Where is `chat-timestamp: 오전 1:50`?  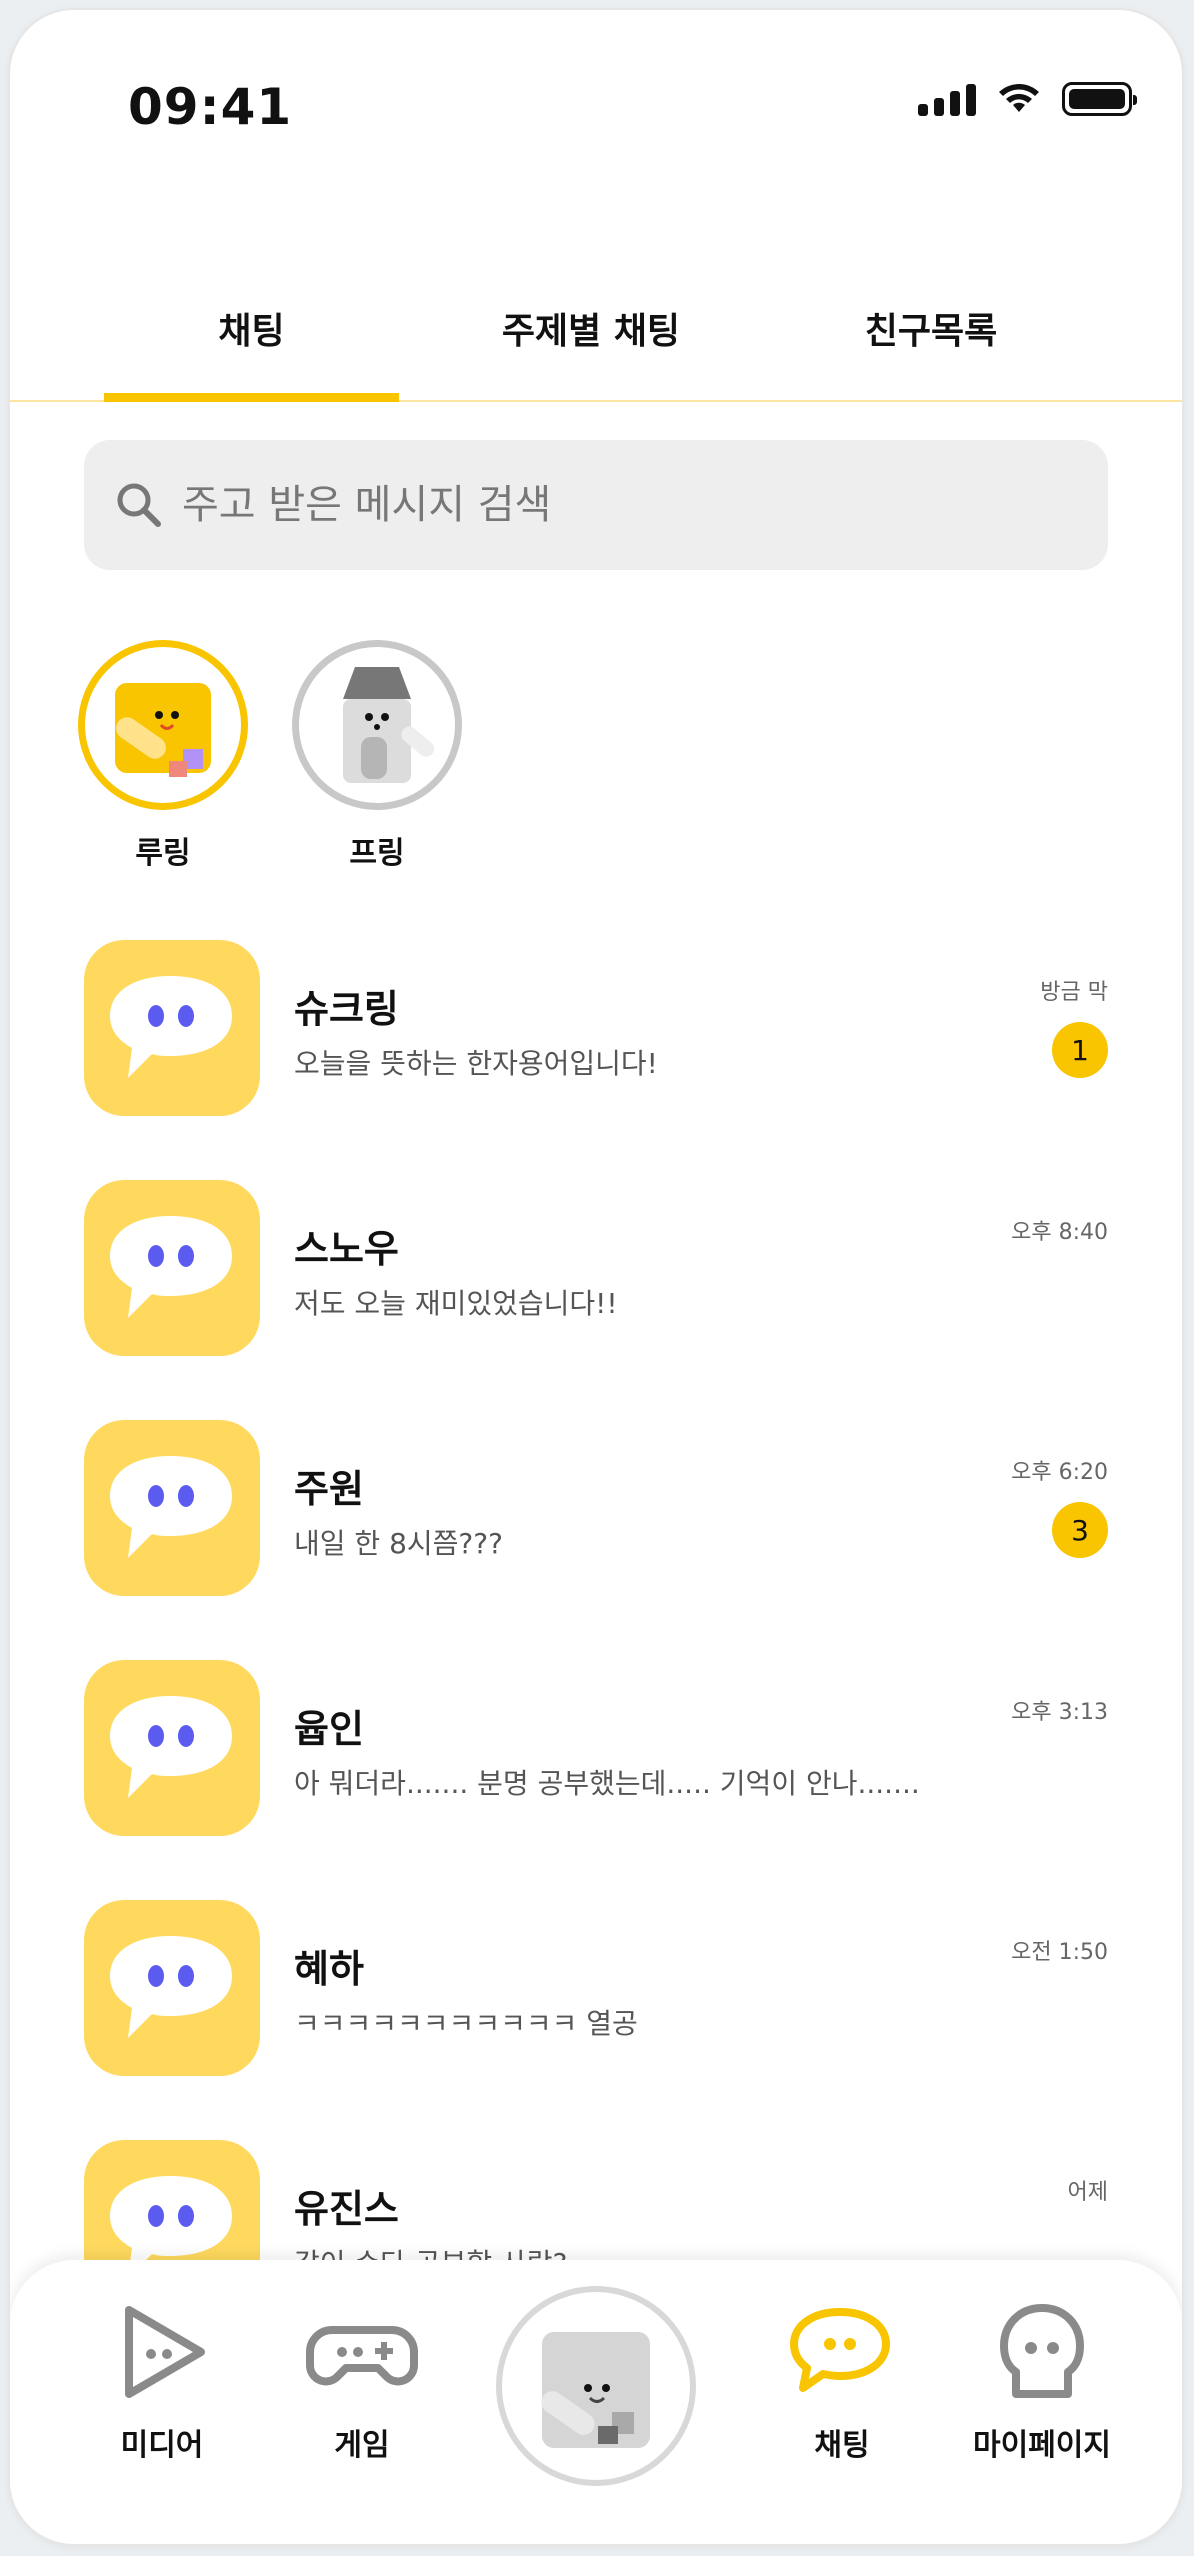
chat-timestamp: 오전 1:50 is located at coordinates (1059, 1952).